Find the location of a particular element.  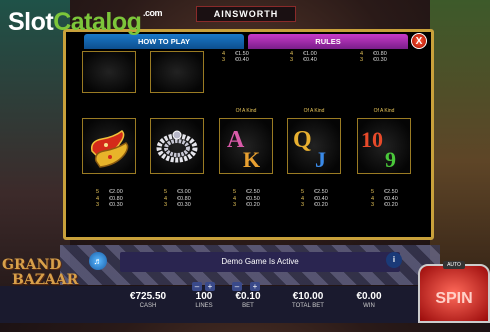

win-display: €0.00 WIN is located at coordinates (369, 300).